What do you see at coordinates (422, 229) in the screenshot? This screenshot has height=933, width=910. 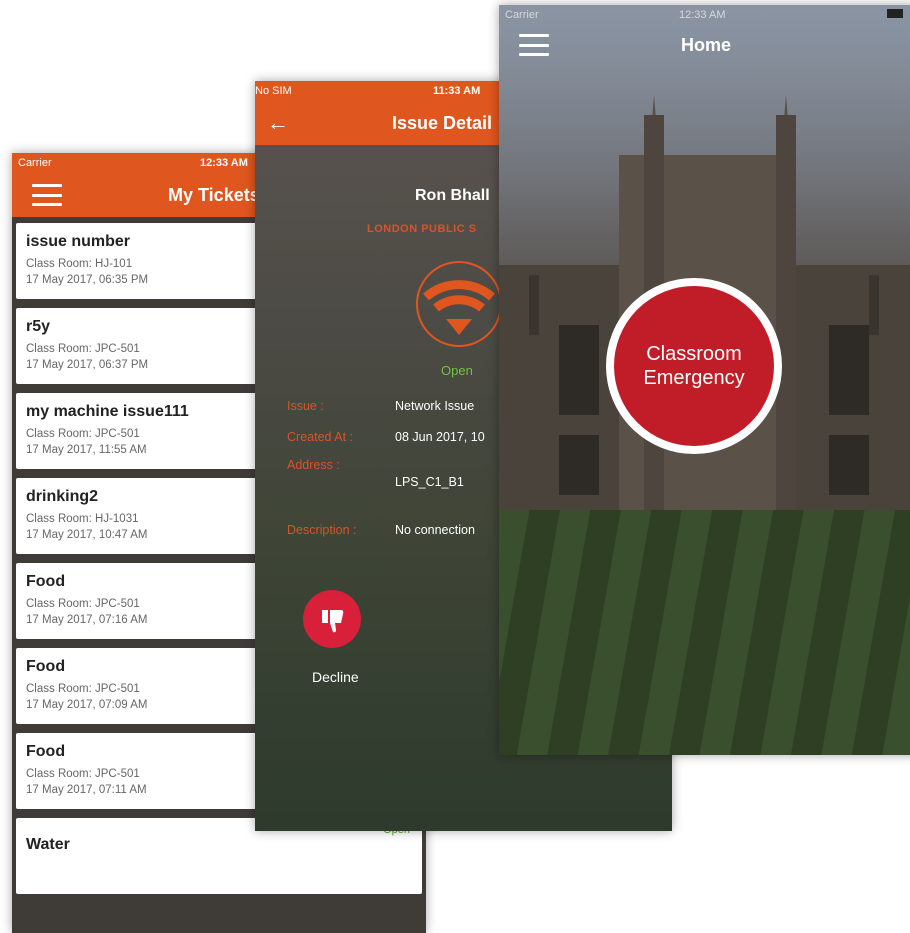 I see `school-name: LONDON PUBLIC S` at bounding box center [422, 229].